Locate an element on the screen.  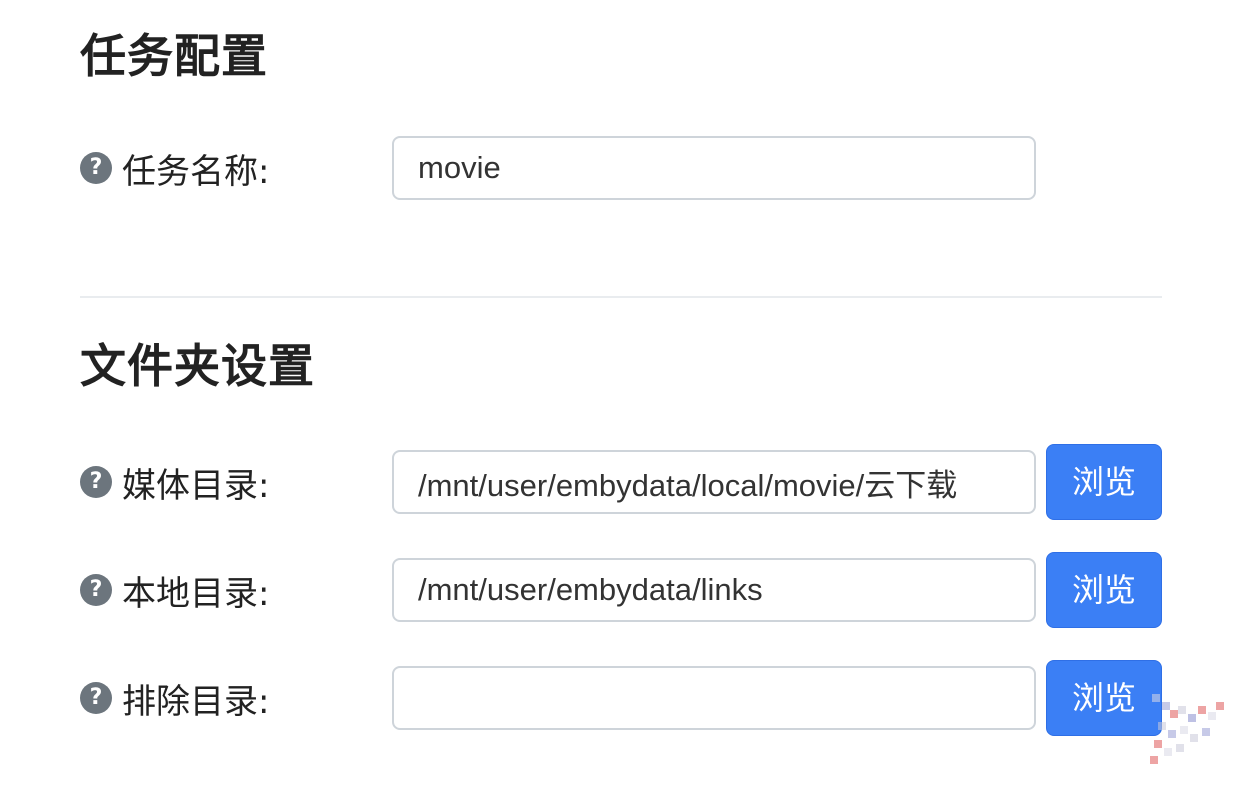
media-dir-row: ? 媒体目录: 浏览 is located at coordinates (621, 482).